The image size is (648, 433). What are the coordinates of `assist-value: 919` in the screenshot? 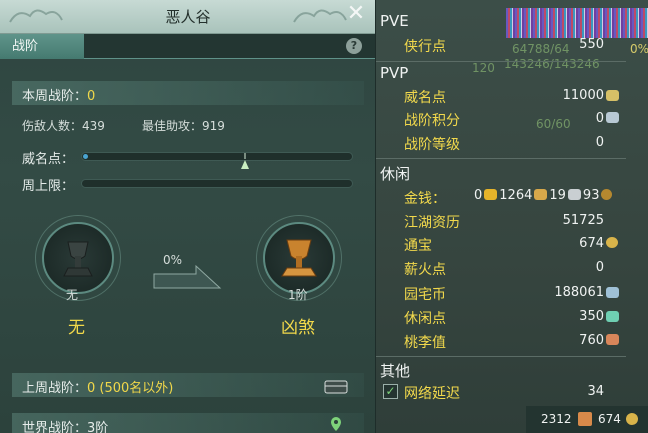 It's located at (213, 126).